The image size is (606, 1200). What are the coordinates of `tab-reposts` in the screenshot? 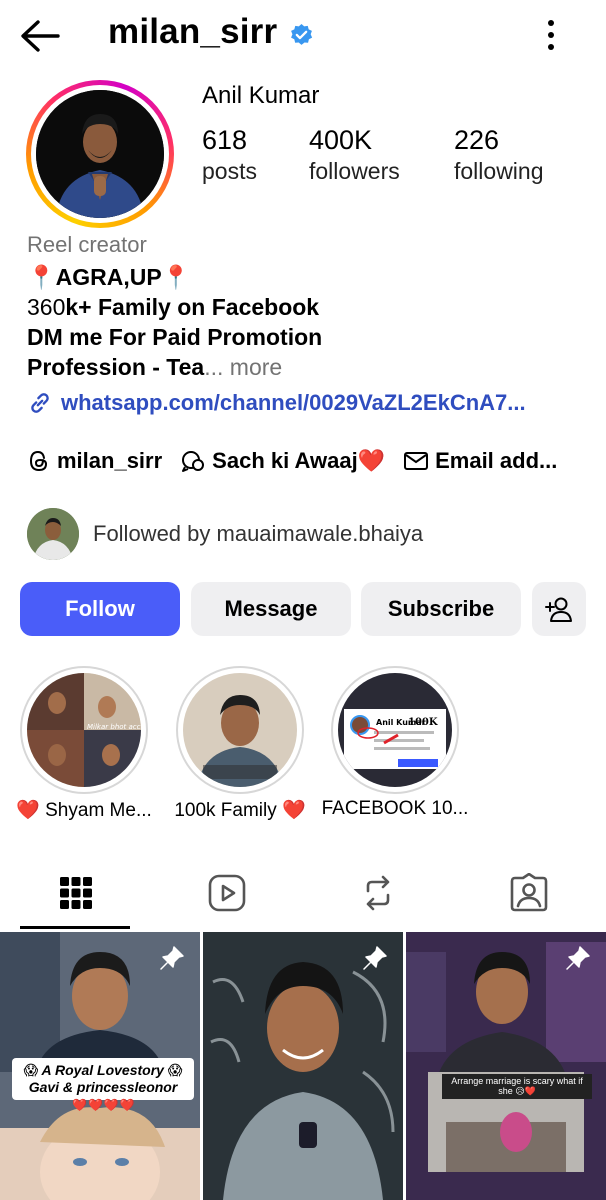 It's located at (377, 893).